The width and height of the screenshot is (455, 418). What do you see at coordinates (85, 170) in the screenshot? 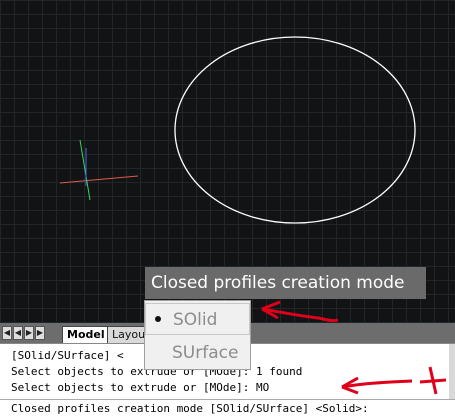
I see `ucs-y-axis` at bounding box center [85, 170].